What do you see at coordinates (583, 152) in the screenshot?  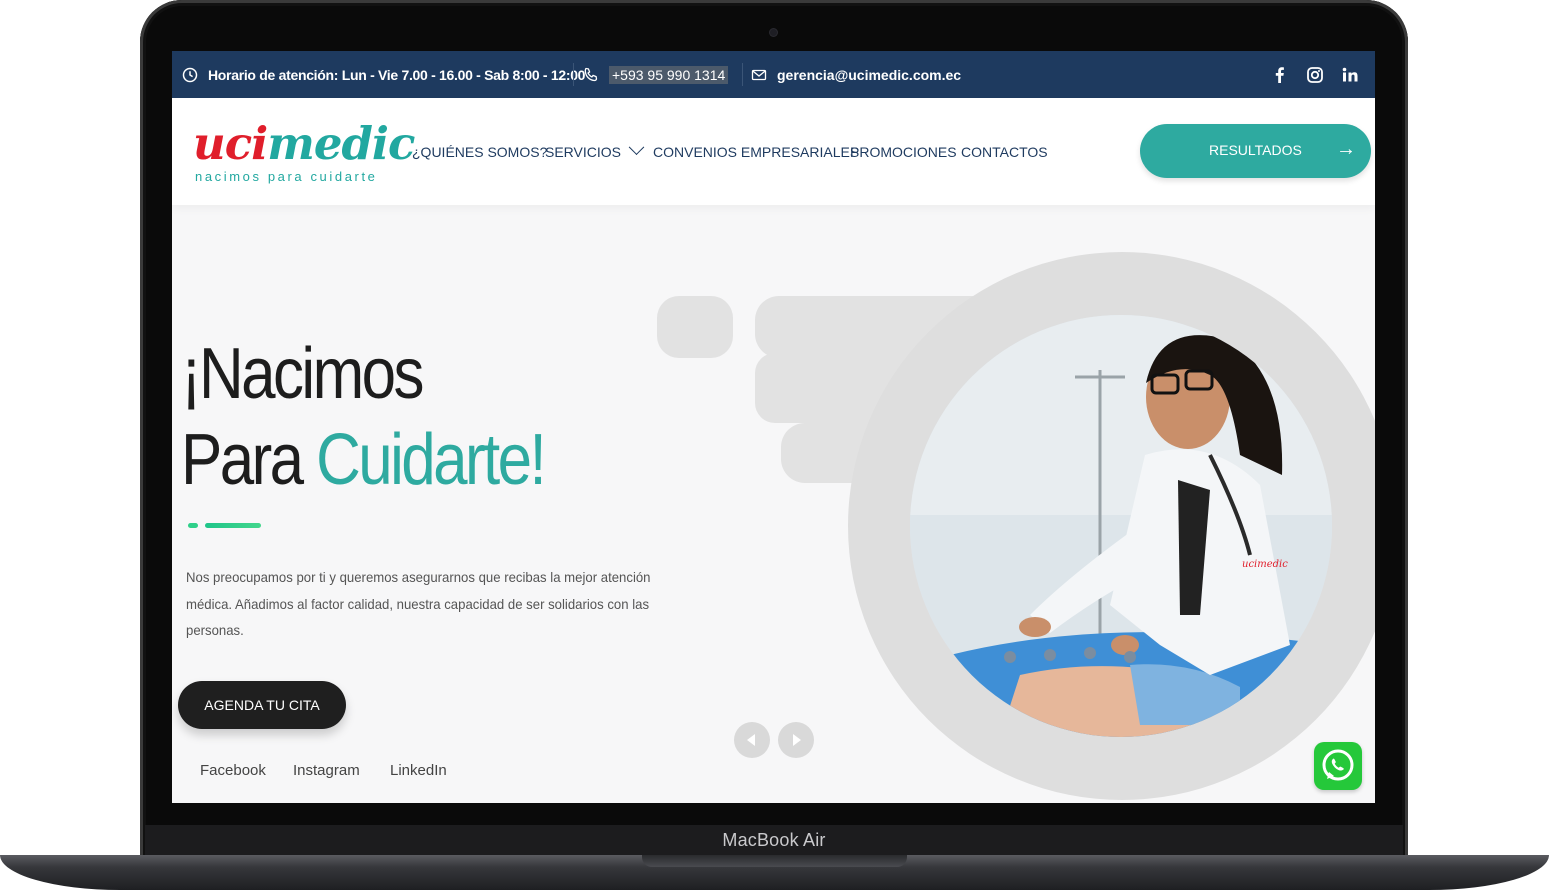 I see `nav-services-label: SERVICIOS` at bounding box center [583, 152].